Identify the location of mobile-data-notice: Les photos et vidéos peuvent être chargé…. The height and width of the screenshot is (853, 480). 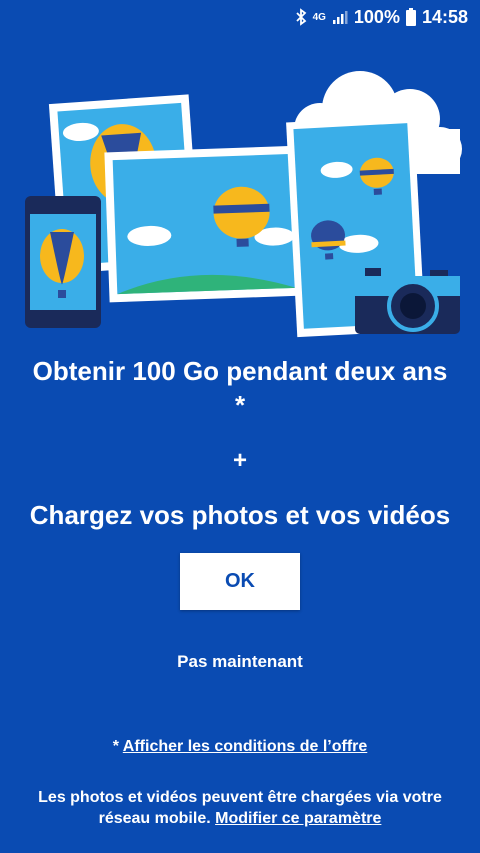
(240, 808).